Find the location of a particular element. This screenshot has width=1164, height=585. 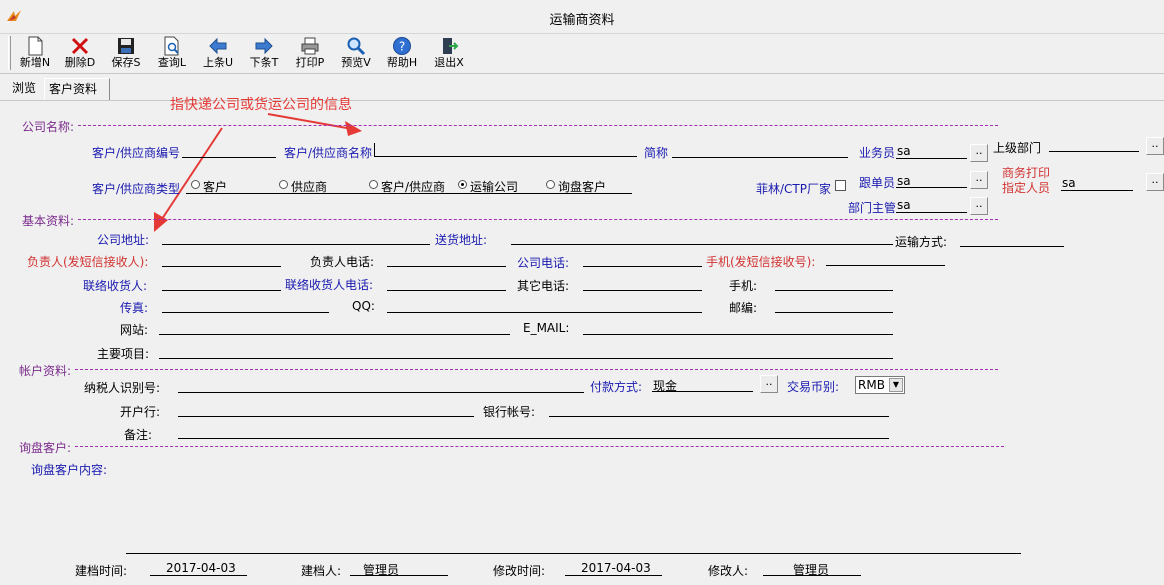

print-person-picker-button: .. is located at coordinates (1155, 182).